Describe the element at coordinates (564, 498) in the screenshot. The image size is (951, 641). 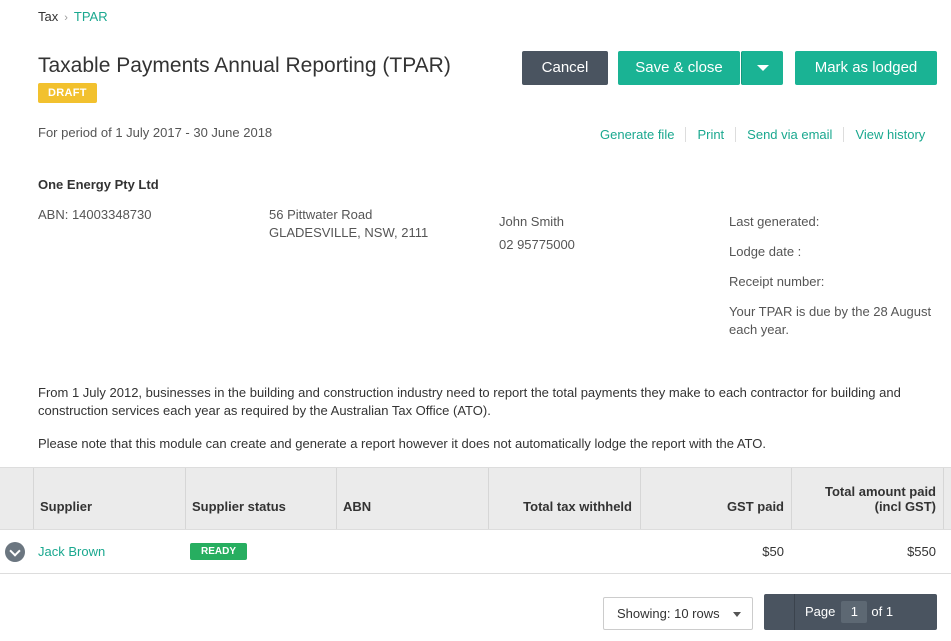
I see `column-header-total-tax-withheld: Total tax withheld` at that location.